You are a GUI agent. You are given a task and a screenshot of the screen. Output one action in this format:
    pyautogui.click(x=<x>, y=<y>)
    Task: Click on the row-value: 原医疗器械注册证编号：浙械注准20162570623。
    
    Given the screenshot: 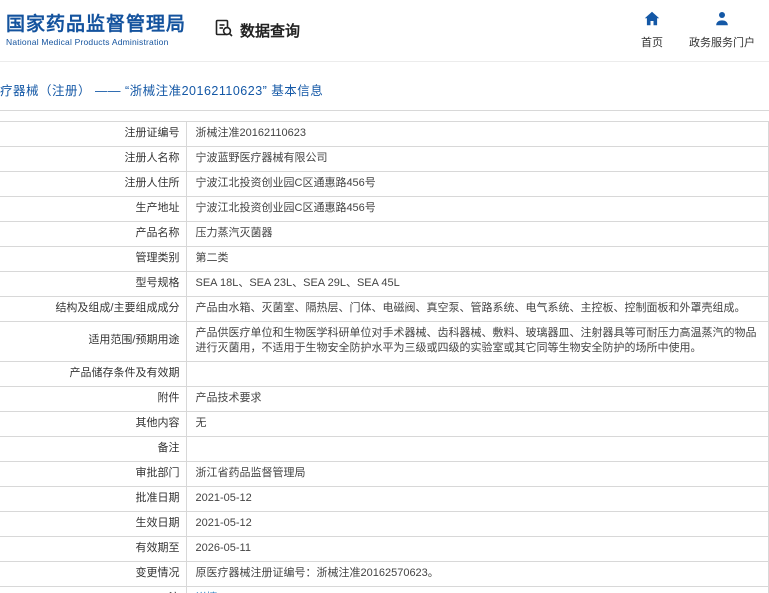 What is the action you would take?
    pyautogui.click(x=477, y=573)
    